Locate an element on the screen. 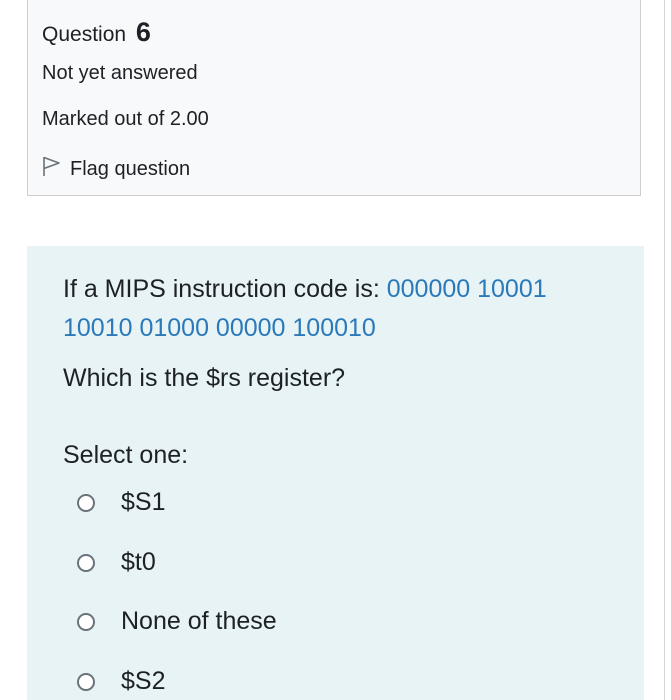 Image resolution: width=671 pixels, height=700 pixels. question-text-prefix: If a MIPS instruction code is: is located at coordinates (225, 289).